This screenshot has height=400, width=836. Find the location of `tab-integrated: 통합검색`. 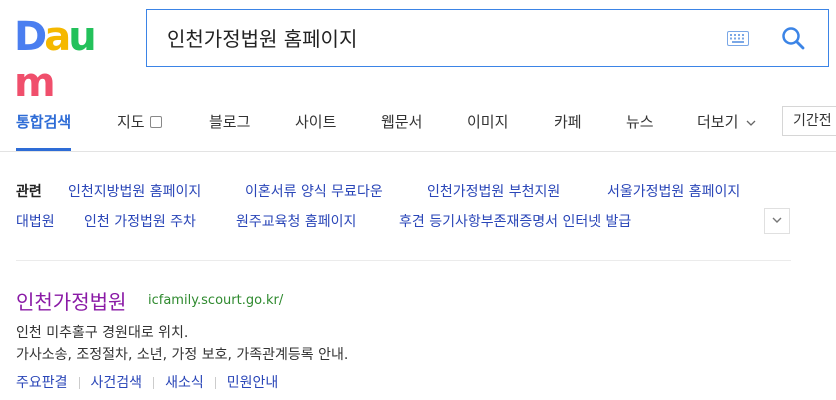

tab-integrated: 통합검색 is located at coordinates (44, 123).